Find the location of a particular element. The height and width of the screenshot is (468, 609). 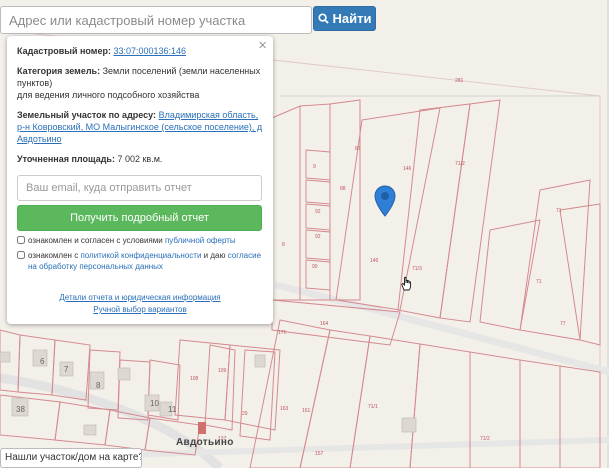

area-value: 7 002 кв.м. is located at coordinates (140, 159).